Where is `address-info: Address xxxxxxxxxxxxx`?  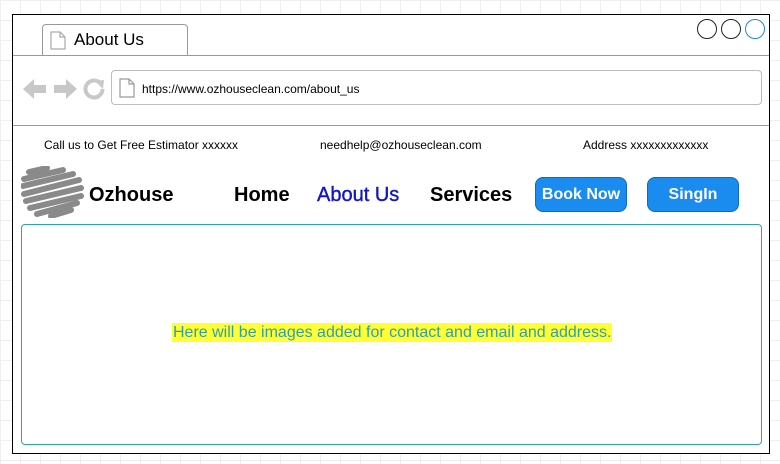
address-info: Address xxxxxxxxxxxxx is located at coordinates (646, 145).